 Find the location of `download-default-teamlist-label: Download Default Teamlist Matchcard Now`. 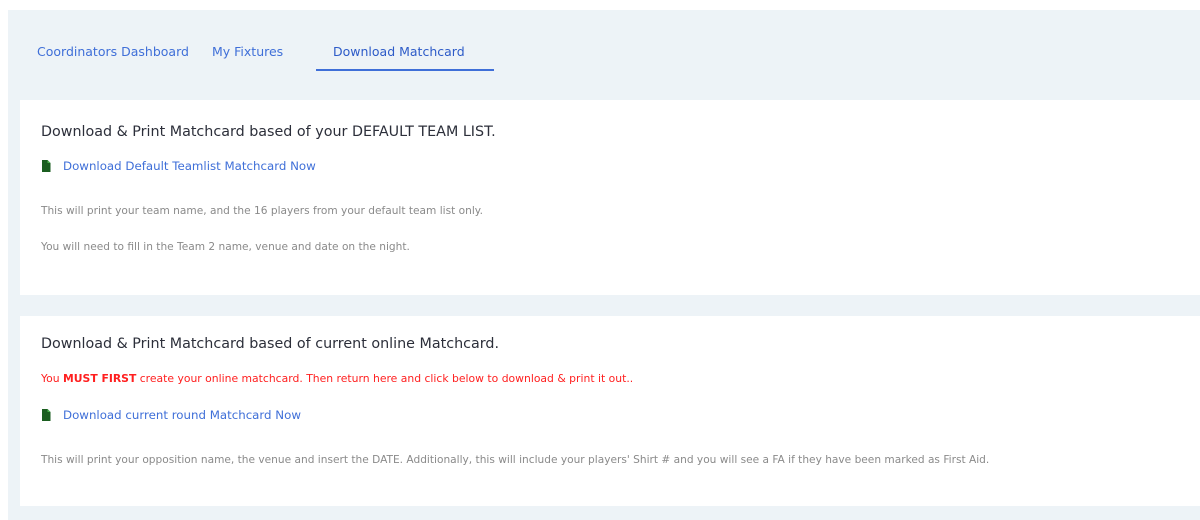

download-default-teamlist-label: Download Default Teamlist Matchcard Now is located at coordinates (189, 166).